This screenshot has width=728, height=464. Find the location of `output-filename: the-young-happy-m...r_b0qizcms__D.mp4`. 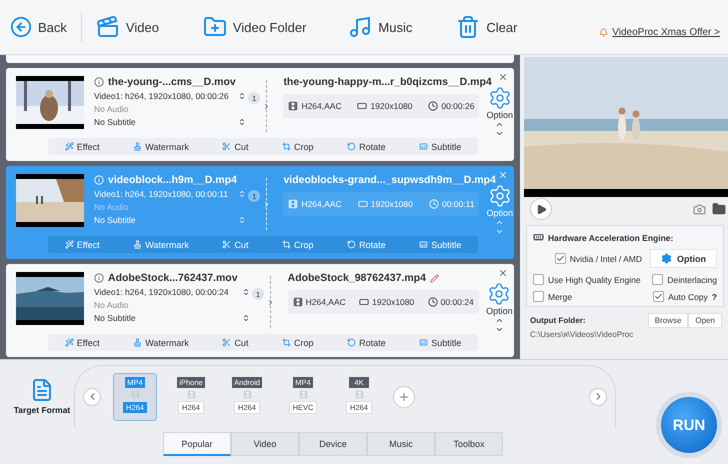

output-filename: the-young-happy-m...r_b0qizcms__D.mp4 is located at coordinates (387, 82).